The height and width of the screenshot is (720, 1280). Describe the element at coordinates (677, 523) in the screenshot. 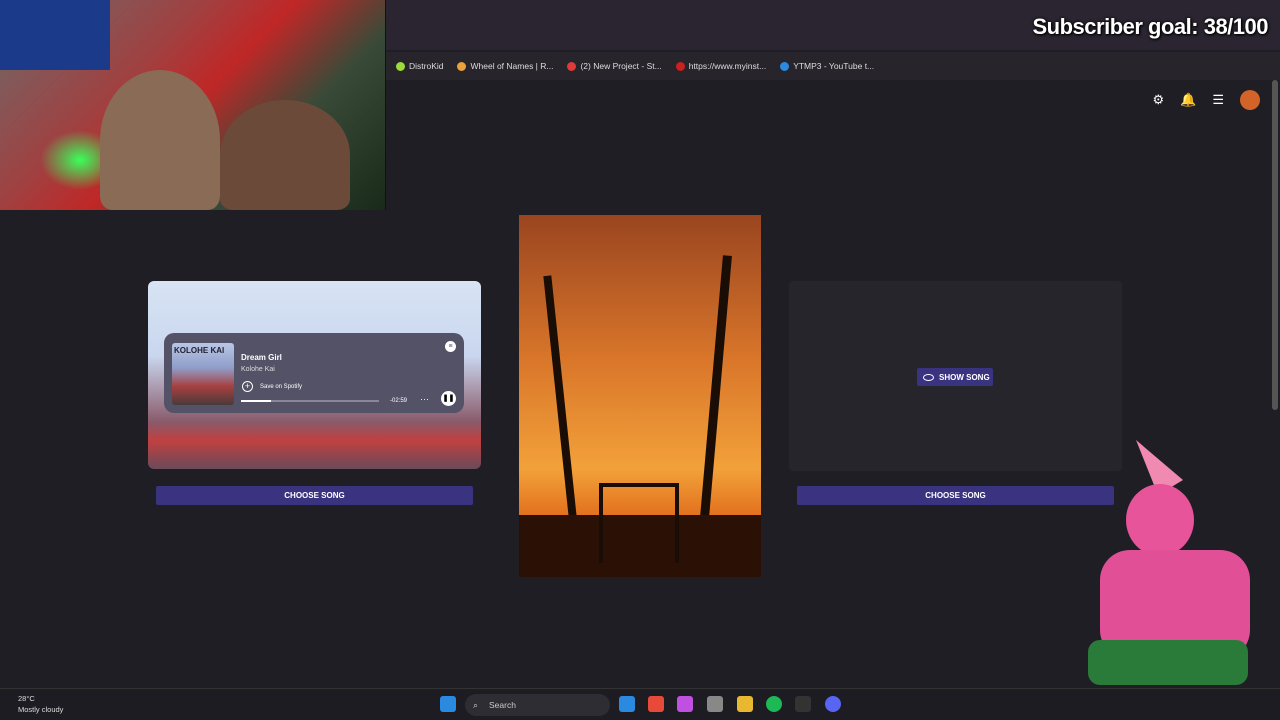

I see `arch-right` at that location.